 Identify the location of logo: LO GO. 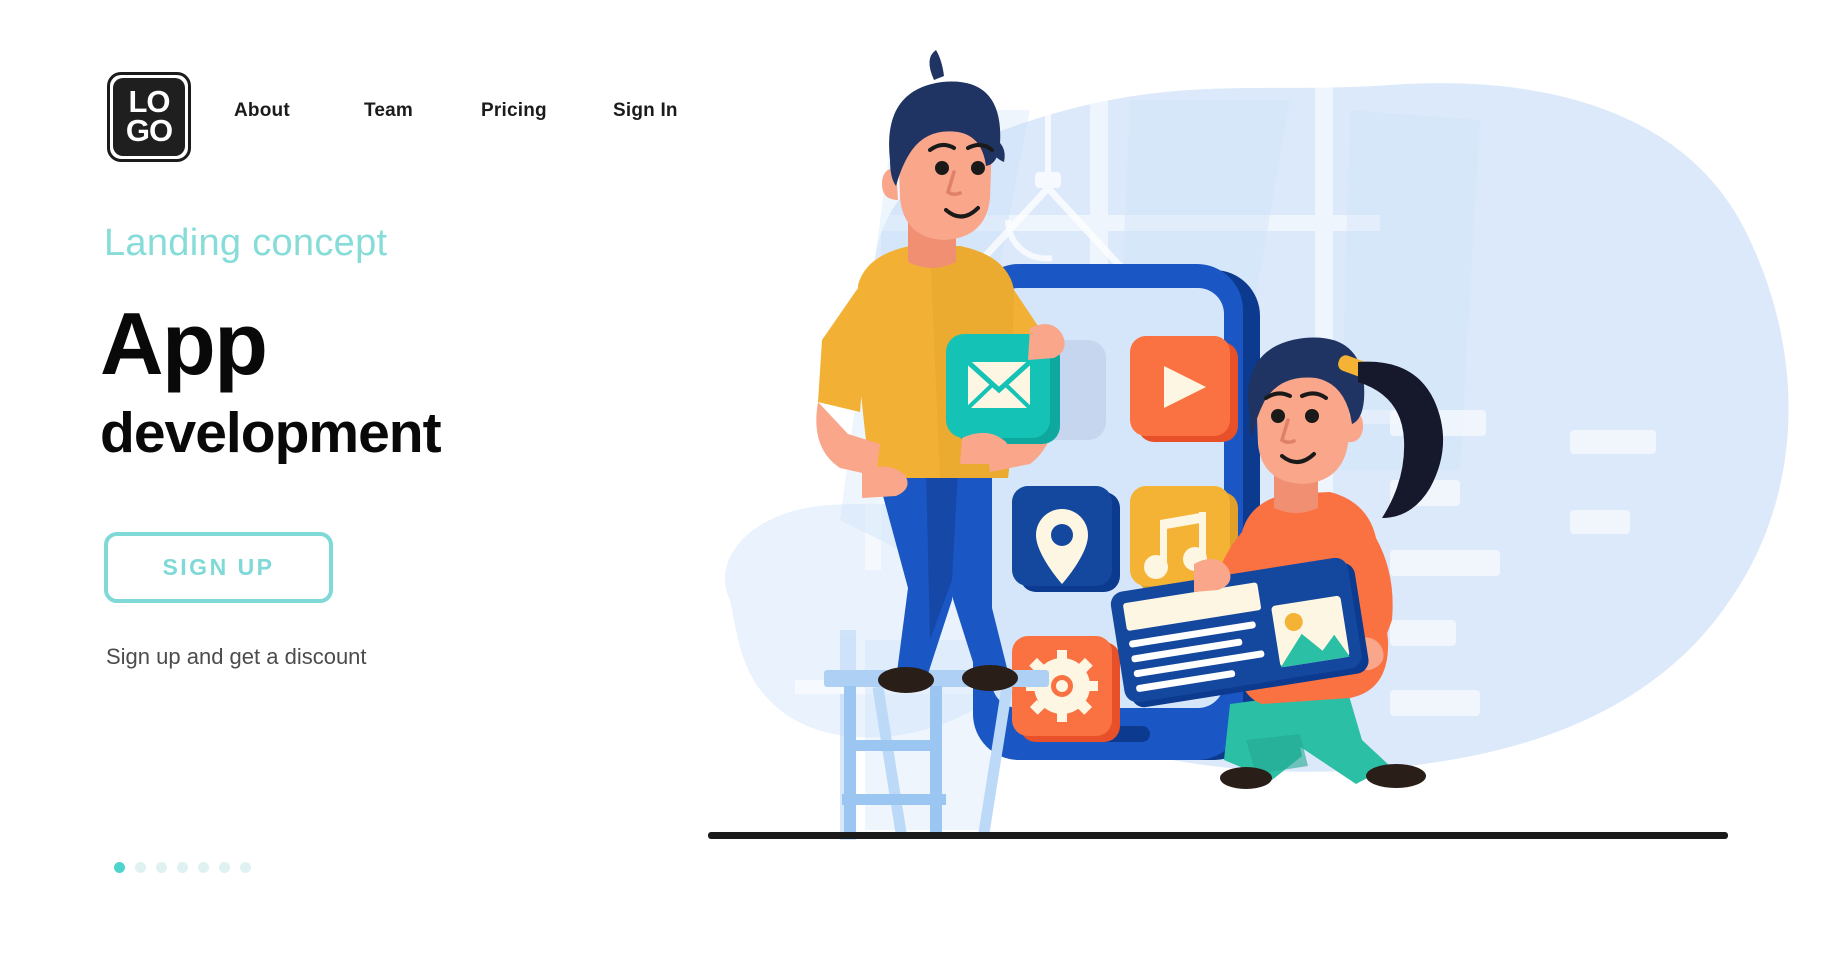
(149, 117).